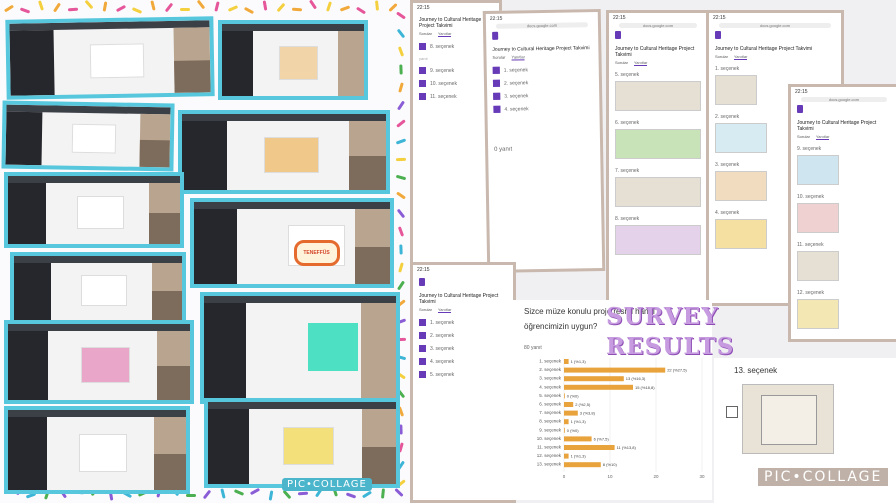 The width and height of the screenshot is (896, 503). I want to click on category-label: 2. seçenek, so click(550, 369).